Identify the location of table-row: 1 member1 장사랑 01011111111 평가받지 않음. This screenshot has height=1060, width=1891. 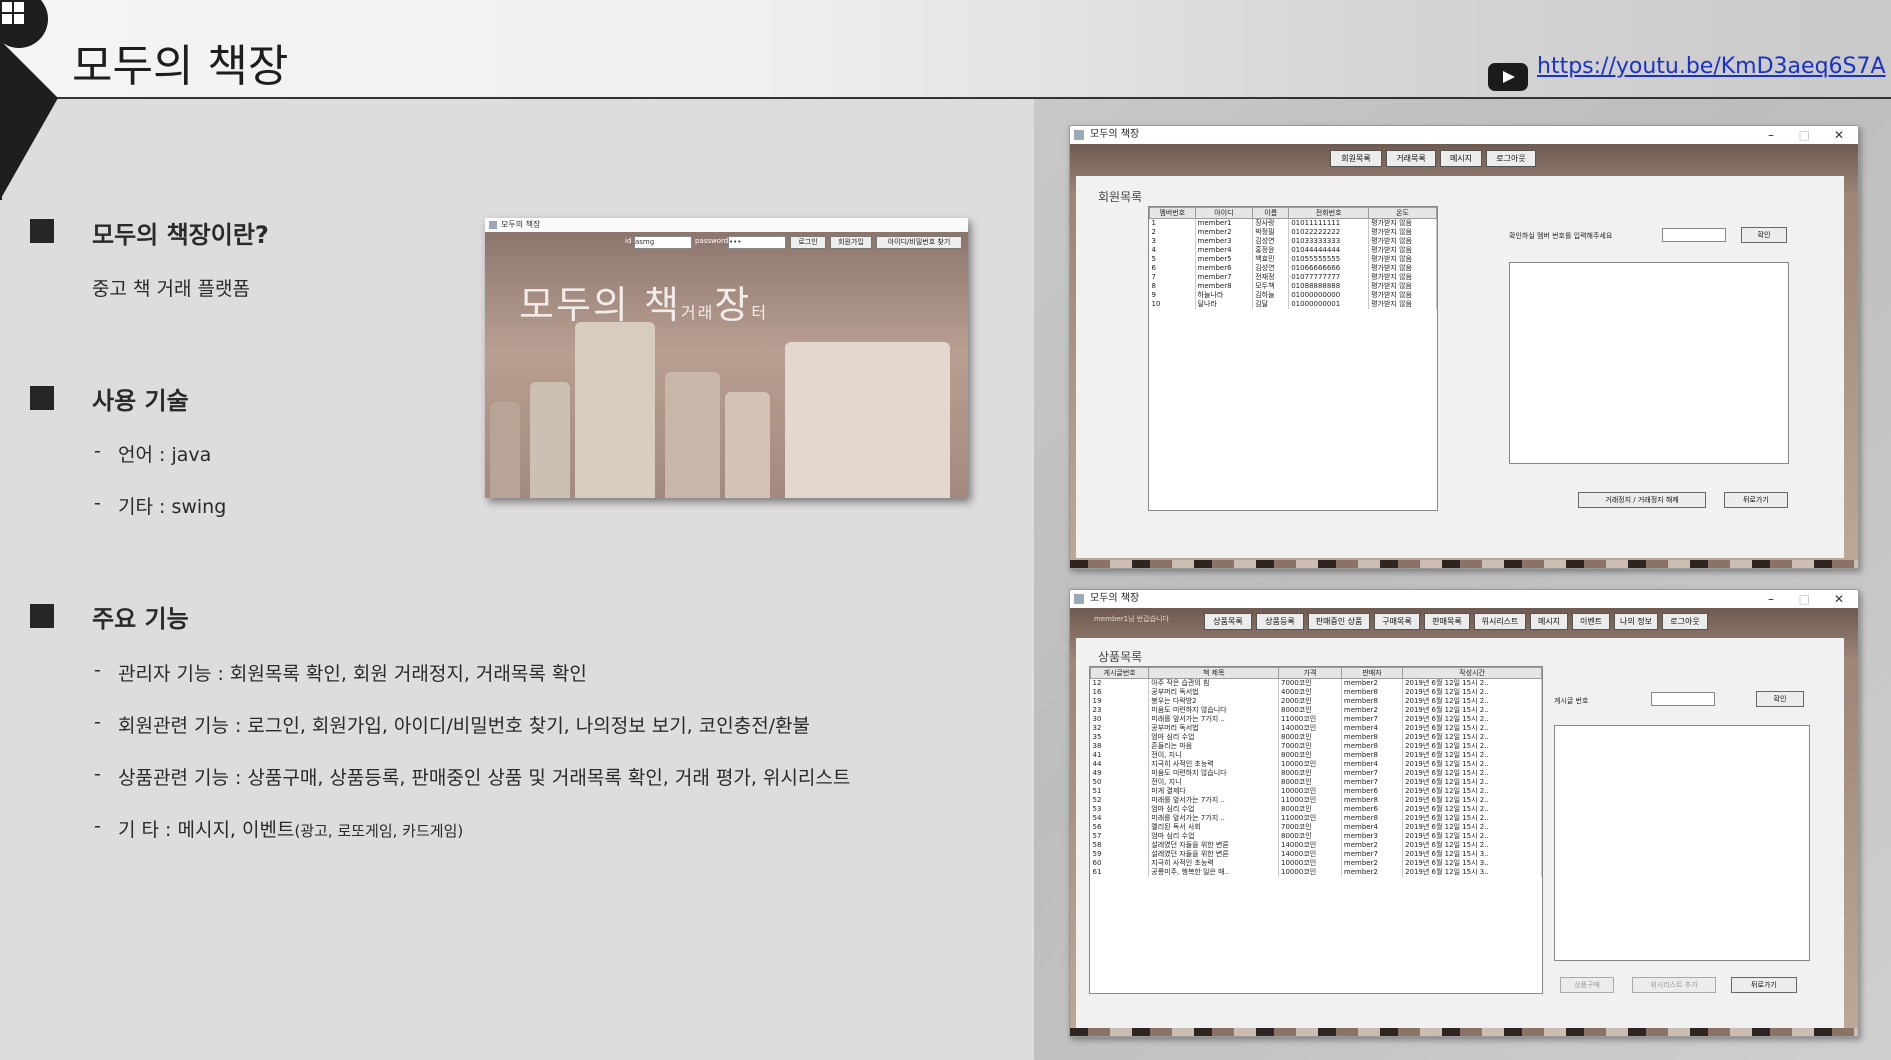
(1293, 223).